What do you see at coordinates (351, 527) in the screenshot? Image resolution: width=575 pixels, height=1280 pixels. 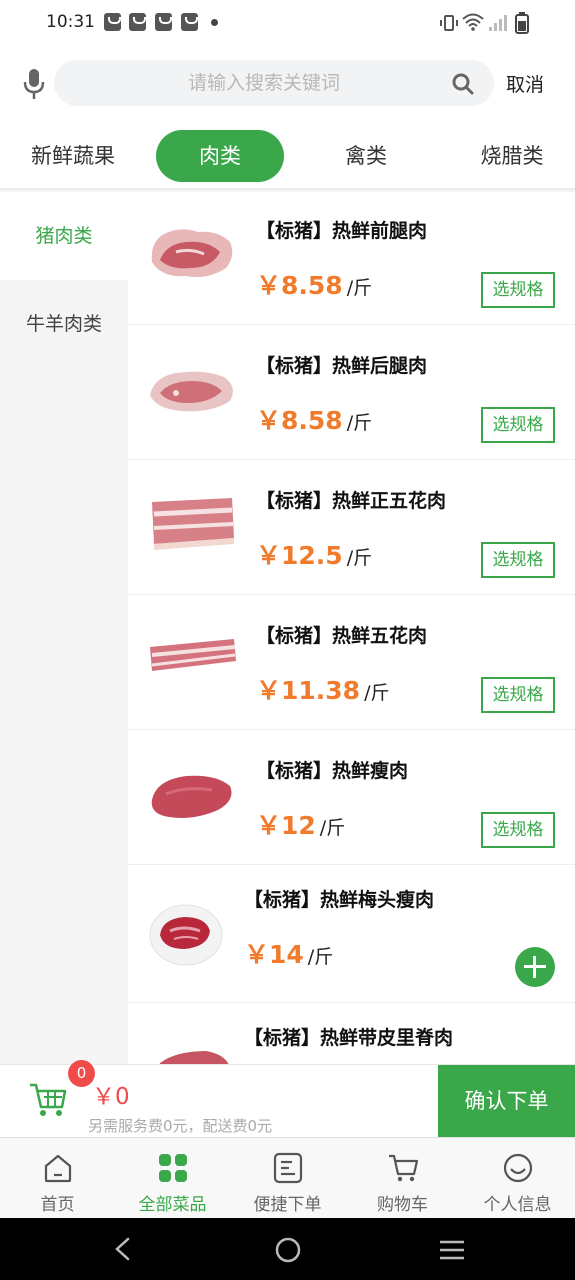 I see `product-item: 【标猪】热鲜正五花肉 ￥12.5/斤 选规格` at bounding box center [351, 527].